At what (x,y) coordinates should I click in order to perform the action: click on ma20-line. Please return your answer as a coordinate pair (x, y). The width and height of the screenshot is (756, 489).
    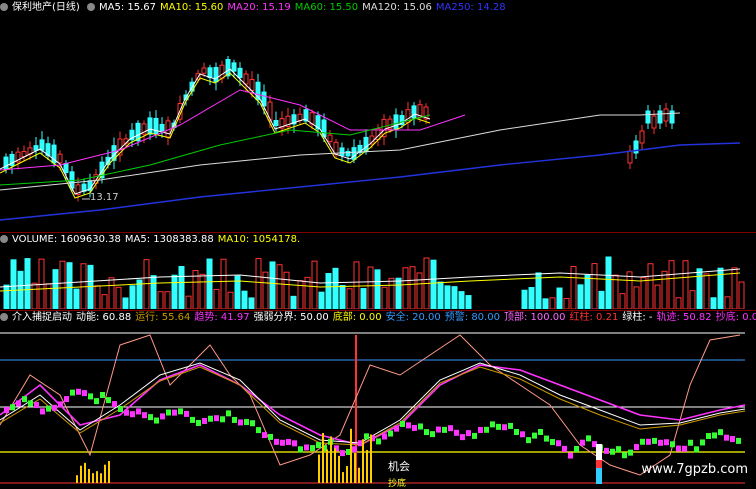
    Looking at the image, I should click on (233, 130).